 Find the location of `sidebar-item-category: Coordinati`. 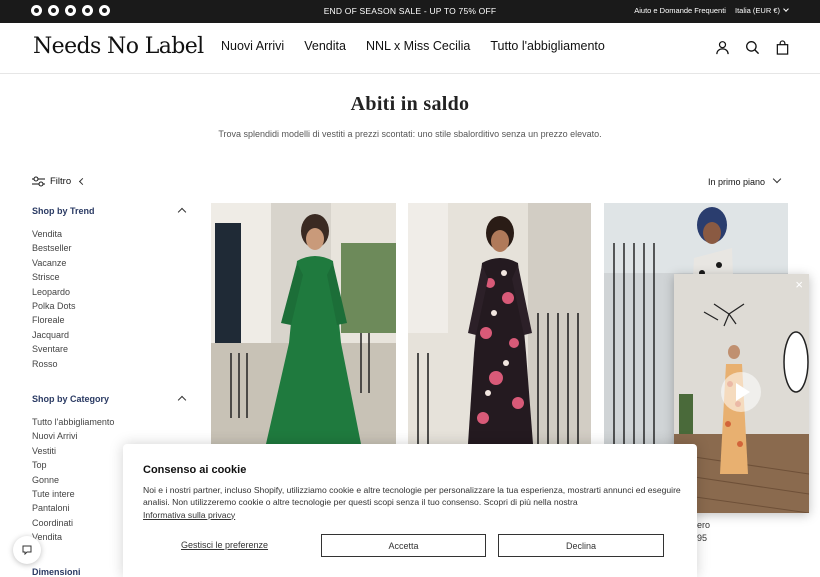

sidebar-item-category: Coordinati is located at coordinates (73, 523).